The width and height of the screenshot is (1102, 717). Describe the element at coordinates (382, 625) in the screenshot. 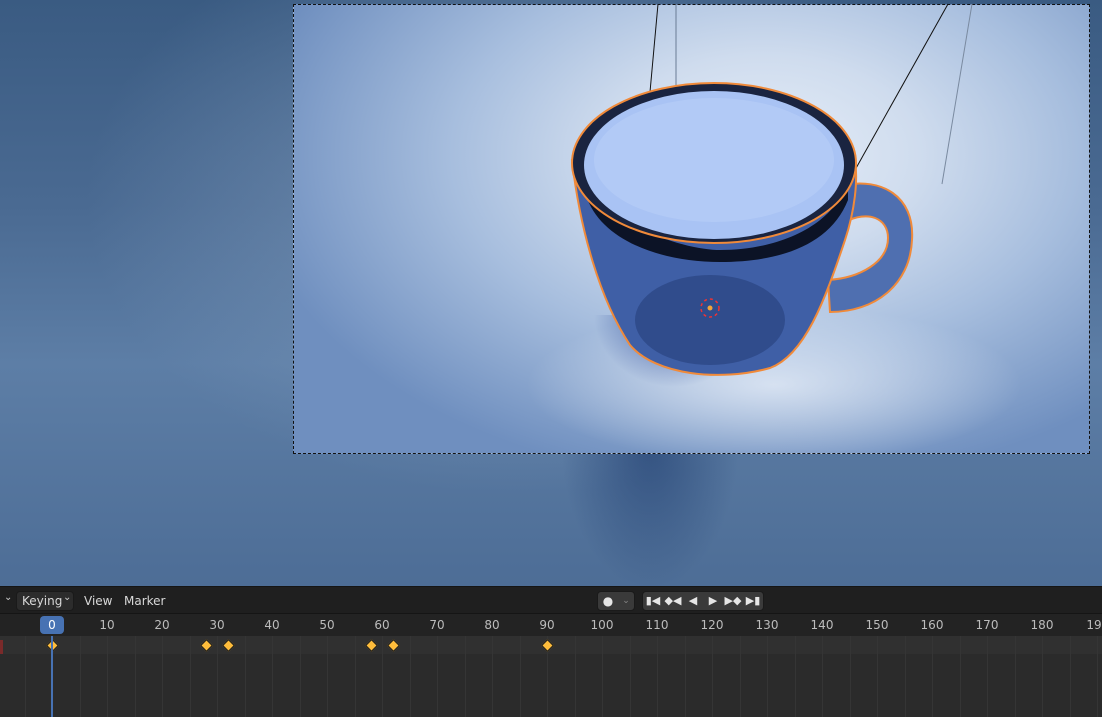

I see `frame-tick: 60` at that location.